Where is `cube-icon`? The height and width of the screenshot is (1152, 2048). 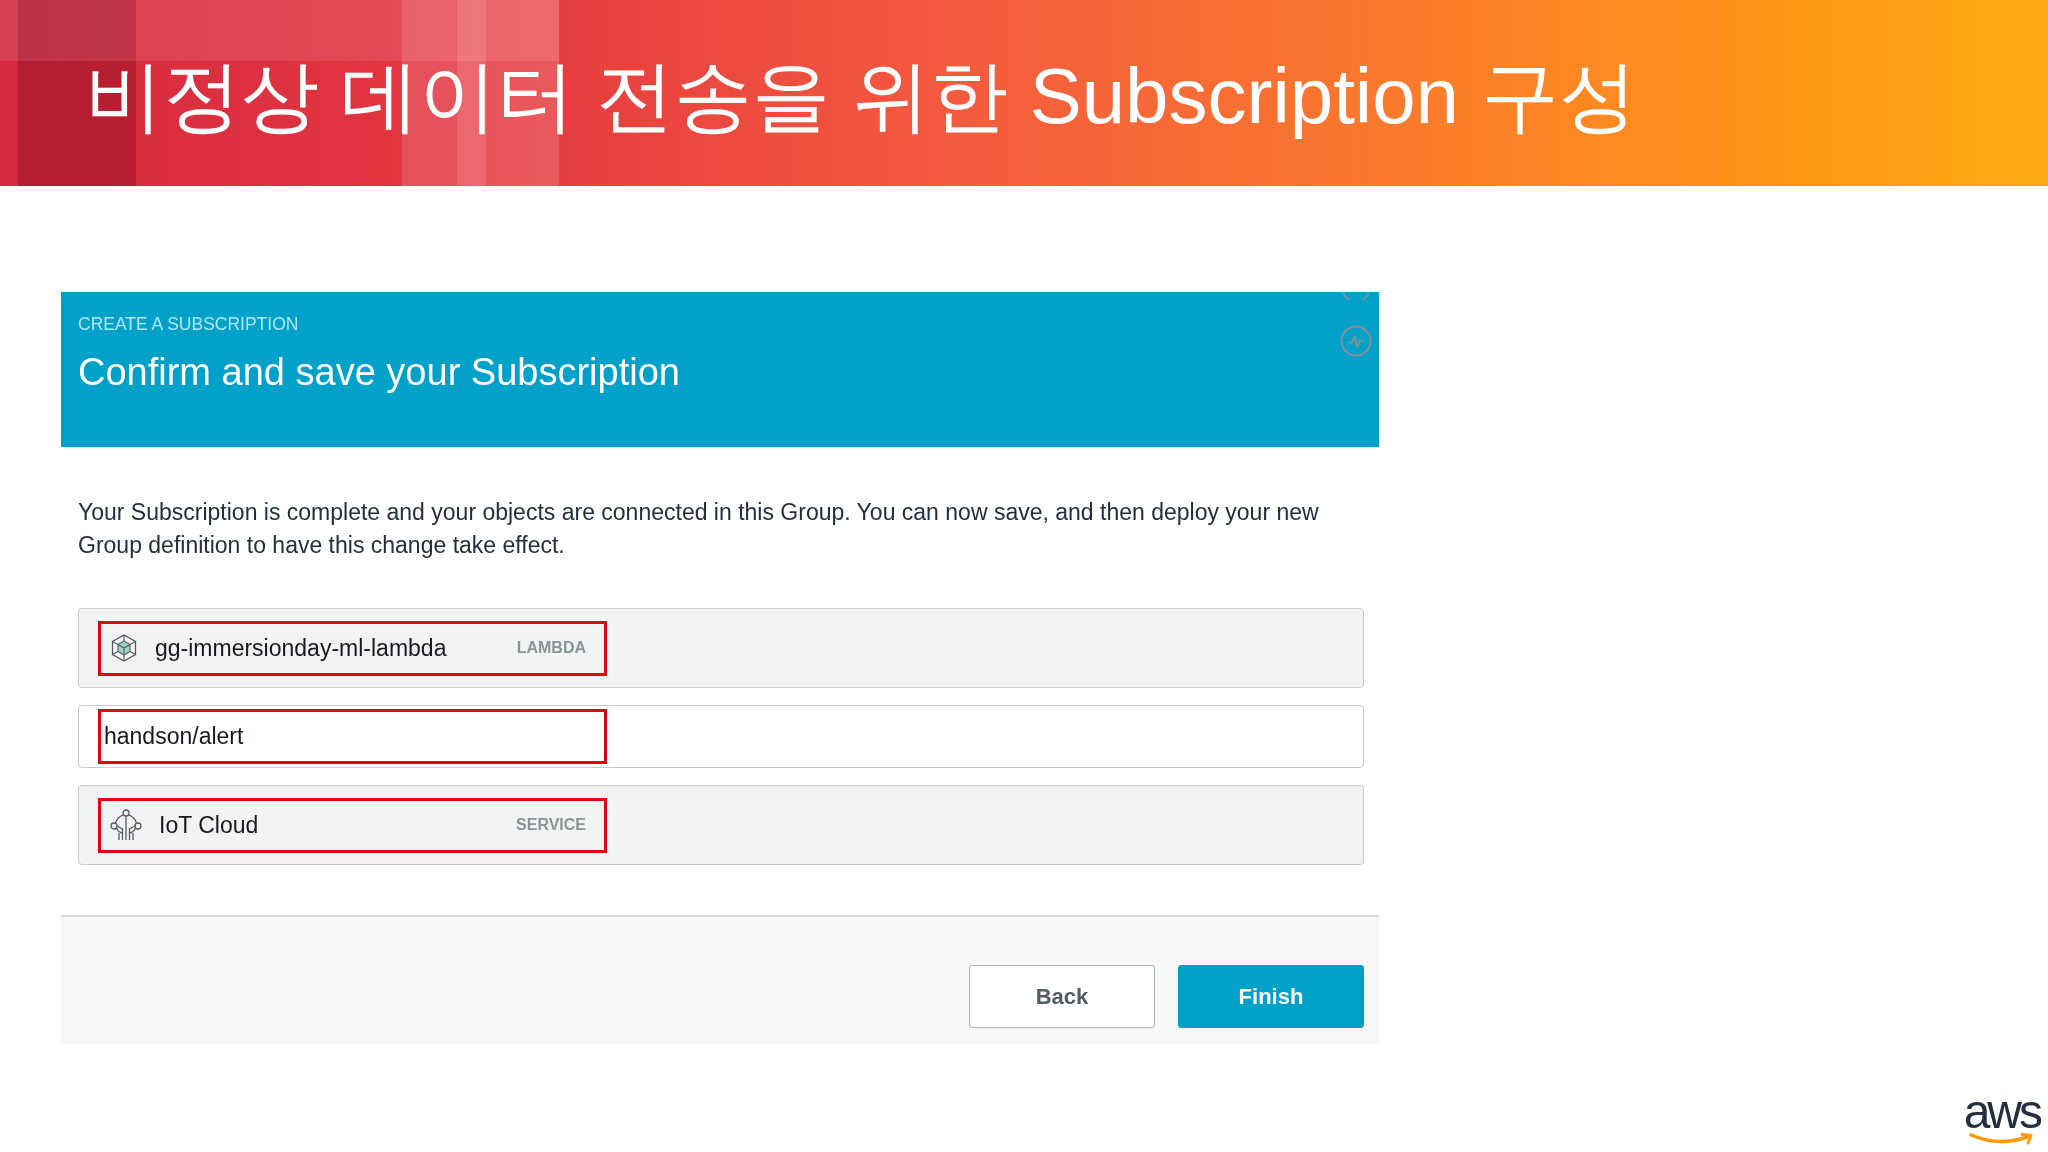
cube-icon is located at coordinates (124, 648).